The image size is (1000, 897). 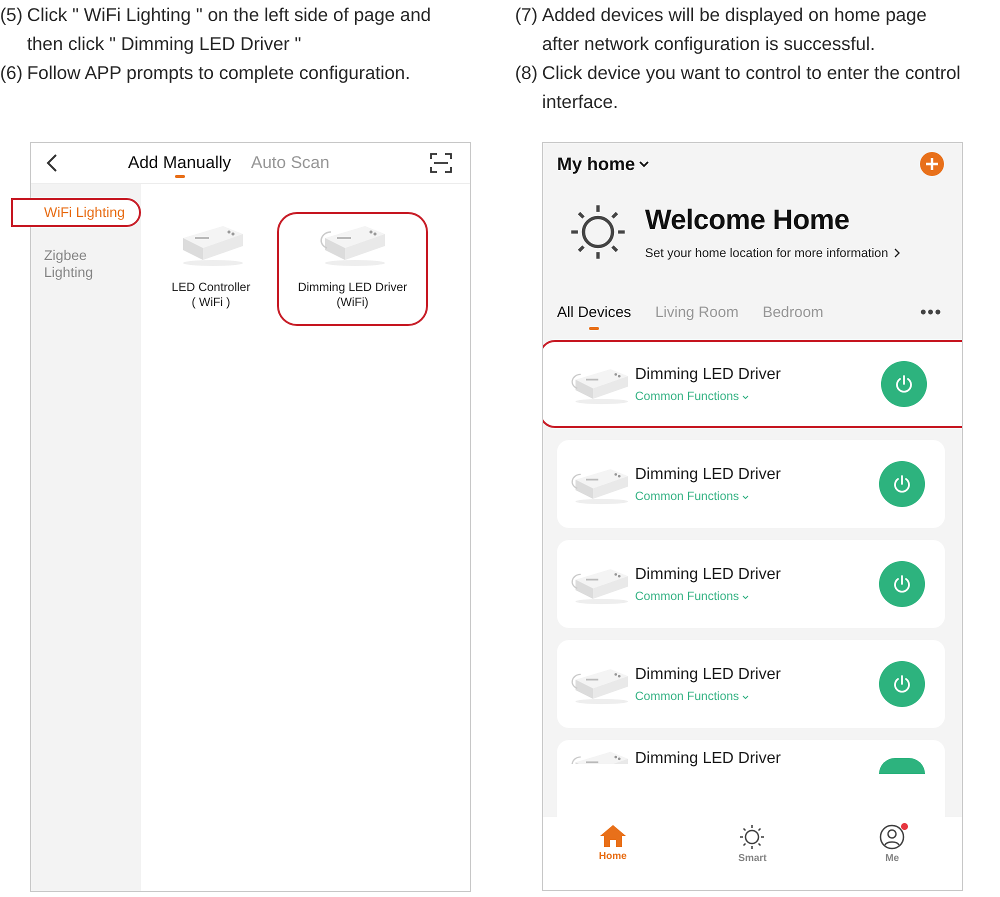 What do you see at coordinates (892, 837) in the screenshot?
I see `profile-icon` at bounding box center [892, 837].